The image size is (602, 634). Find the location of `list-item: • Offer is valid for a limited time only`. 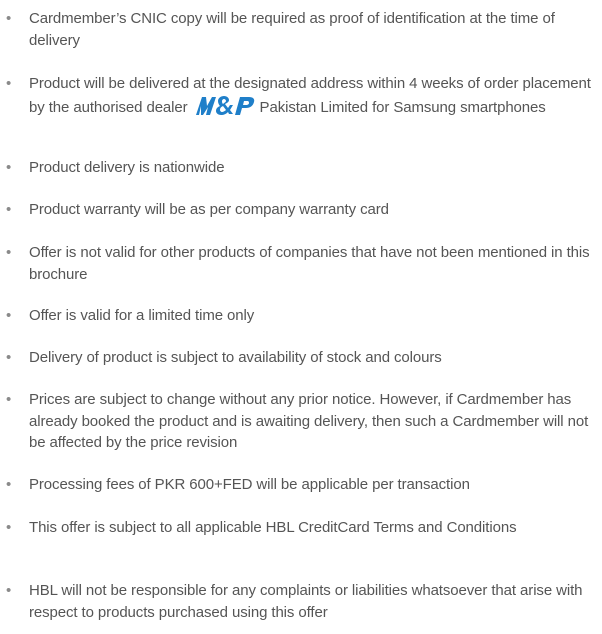

list-item: • Offer is valid for a limited time only is located at coordinates (301, 316).